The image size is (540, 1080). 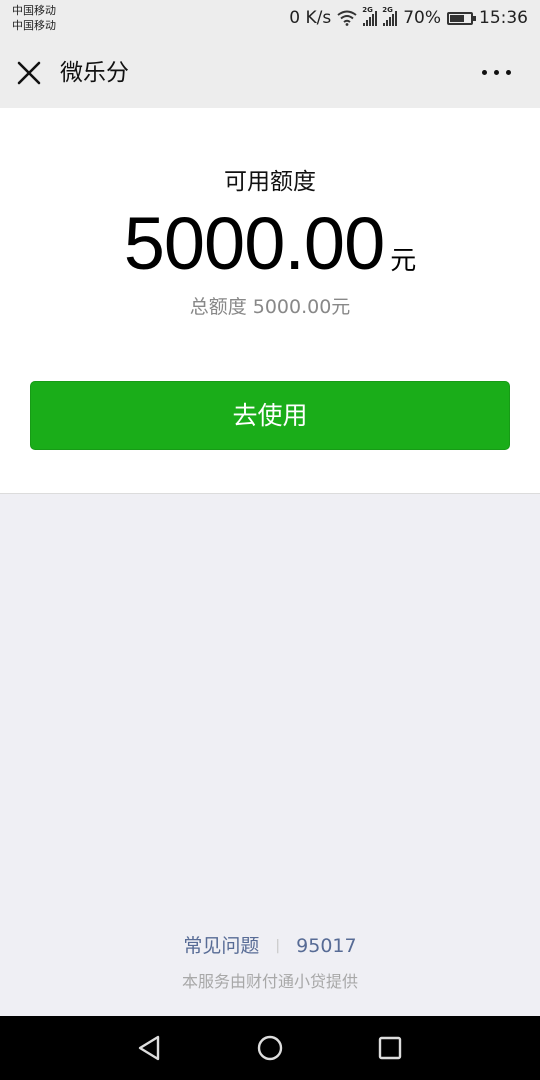 I want to click on signal-icon-2: 2G, so click(x=390, y=16).